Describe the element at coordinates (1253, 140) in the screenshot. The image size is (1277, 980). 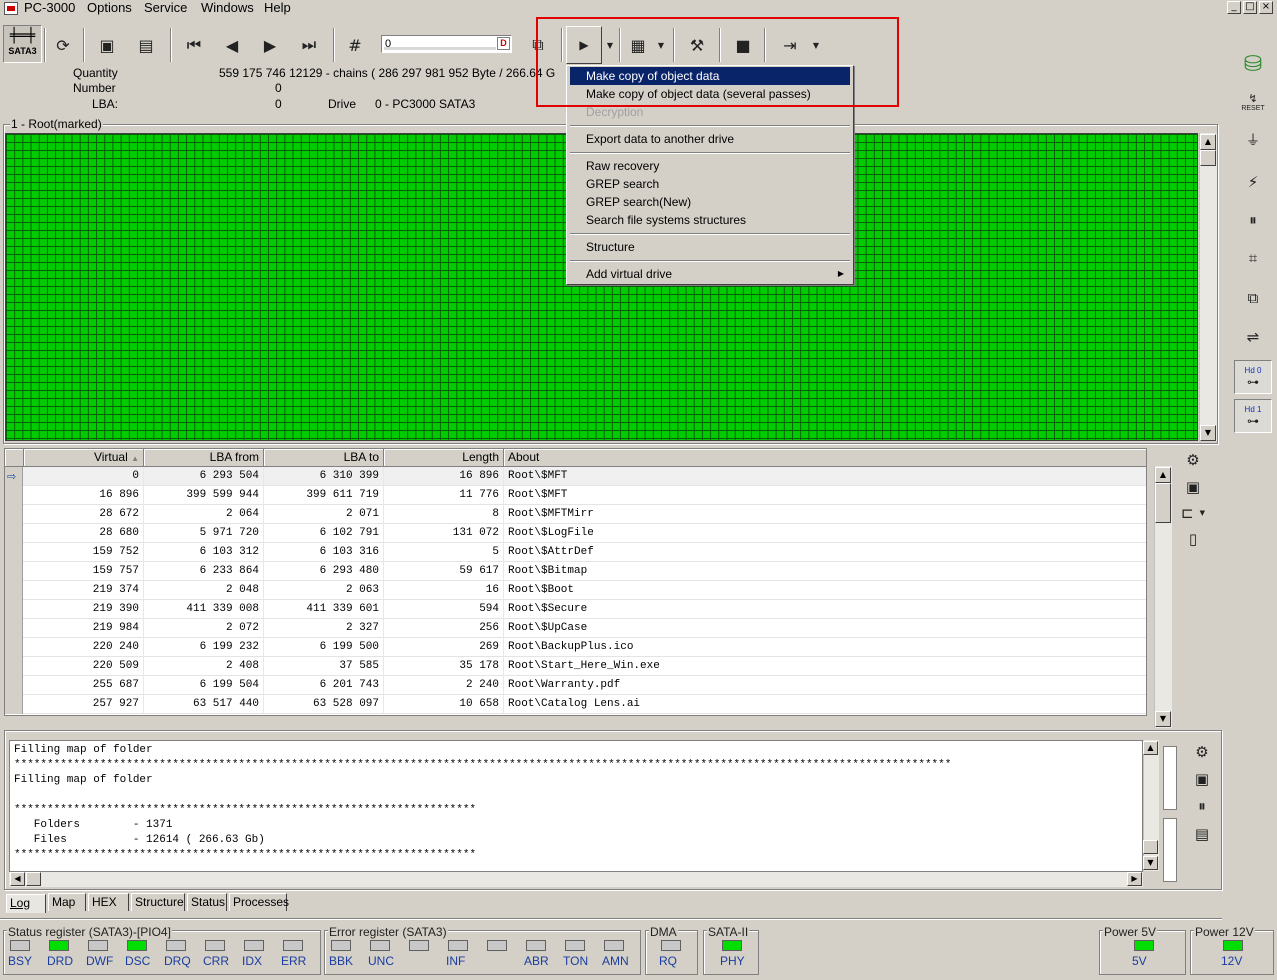
I see `power-toggle-button: ⏚` at that location.